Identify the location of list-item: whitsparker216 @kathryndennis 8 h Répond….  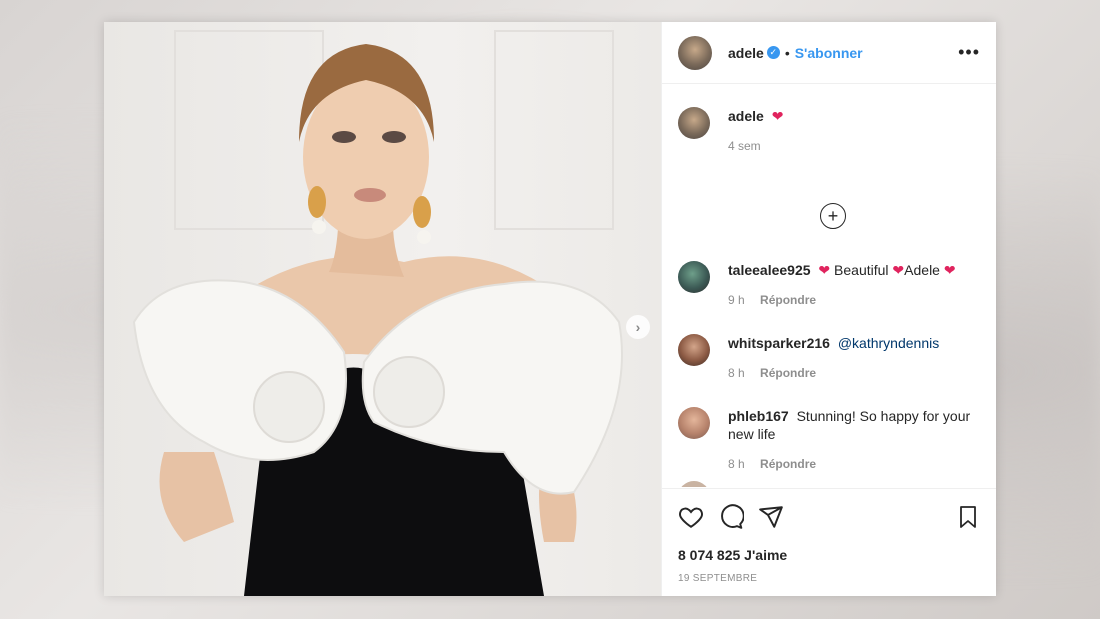
(830, 357).